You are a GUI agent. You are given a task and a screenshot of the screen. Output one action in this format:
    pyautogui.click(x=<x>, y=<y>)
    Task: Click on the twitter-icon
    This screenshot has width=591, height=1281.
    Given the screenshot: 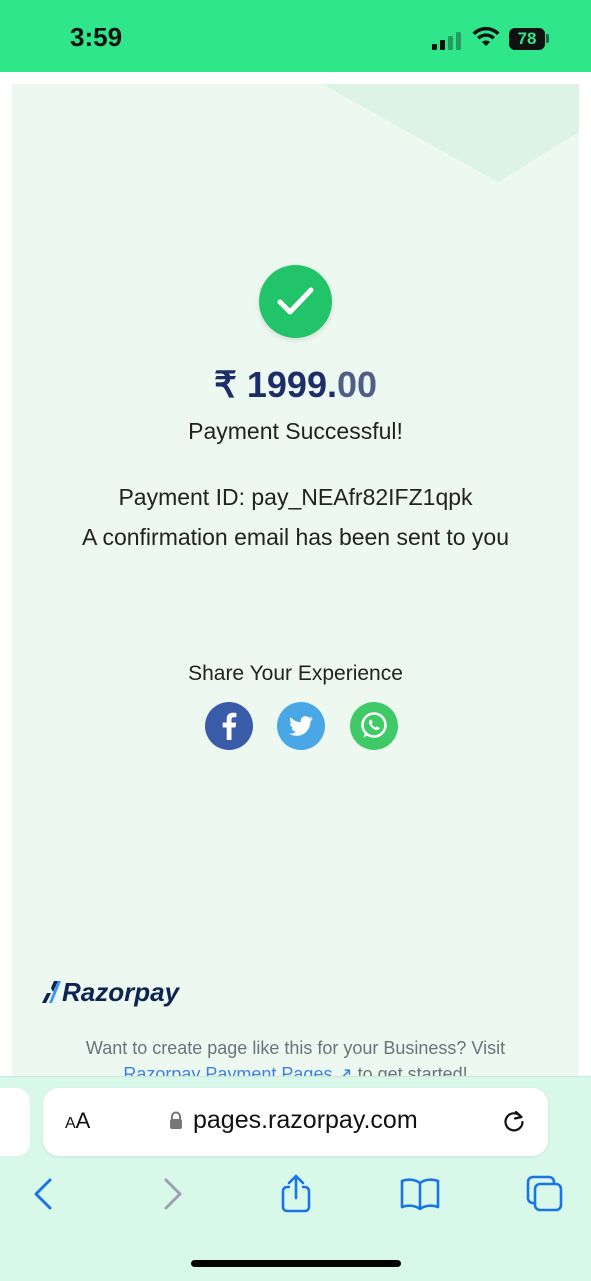 What is the action you would take?
    pyautogui.click(x=301, y=726)
    